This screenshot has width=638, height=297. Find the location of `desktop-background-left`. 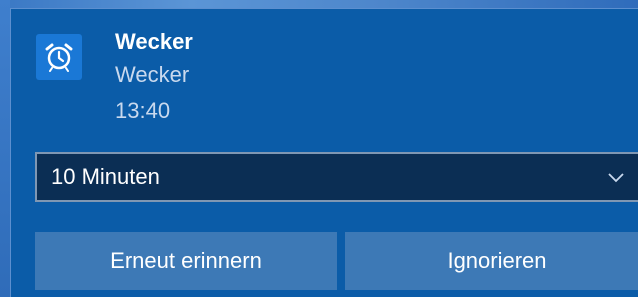

desktop-background-left is located at coordinates (5, 148).